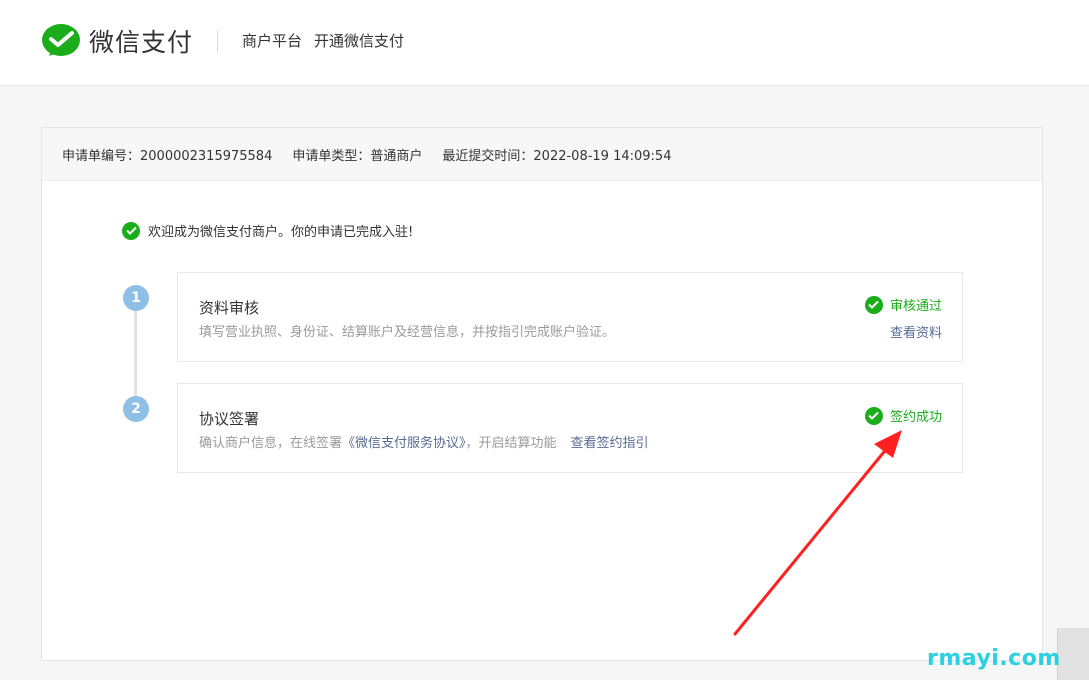  Describe the element at coordinates (404, 443) in the screenshot. I see `agreement-link: 《微信支付服务协议》` at that location.